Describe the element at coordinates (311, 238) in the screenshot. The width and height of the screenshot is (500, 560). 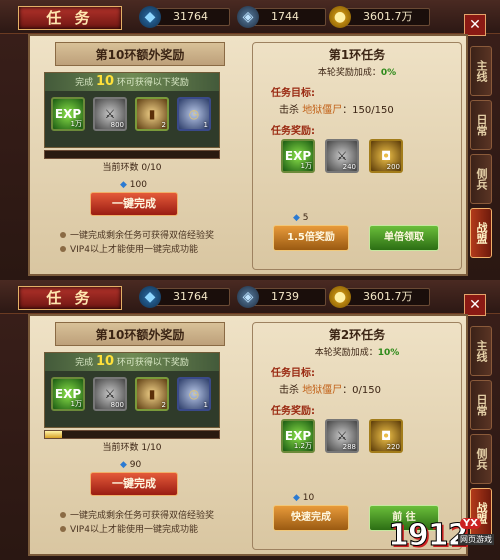
I see `bonus-claim-button: 1.5倍奖励` at that location.